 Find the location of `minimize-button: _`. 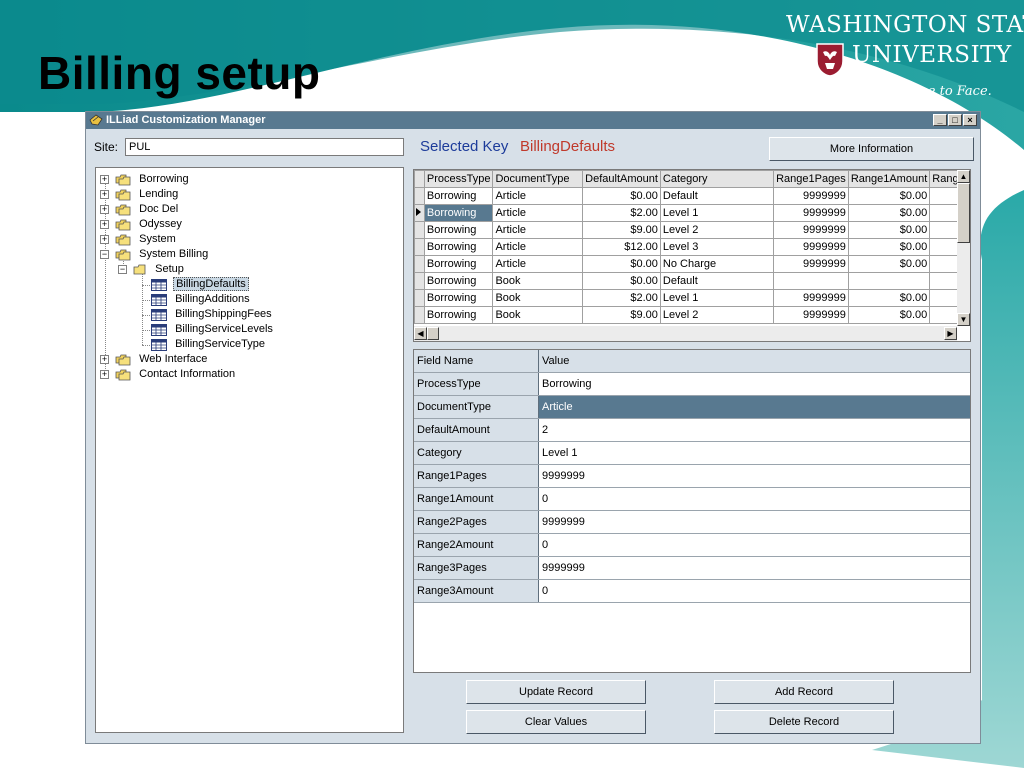

minimize-button: _ is located at coordinates (940, 120).